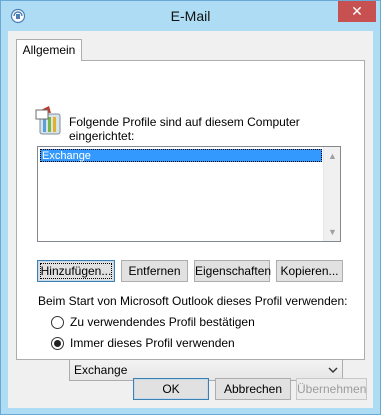 The image size is (381, 415). Describe the element at coordinates (331, 389) in the screenshot. I see `apply-button: Übernehmen` at that location.